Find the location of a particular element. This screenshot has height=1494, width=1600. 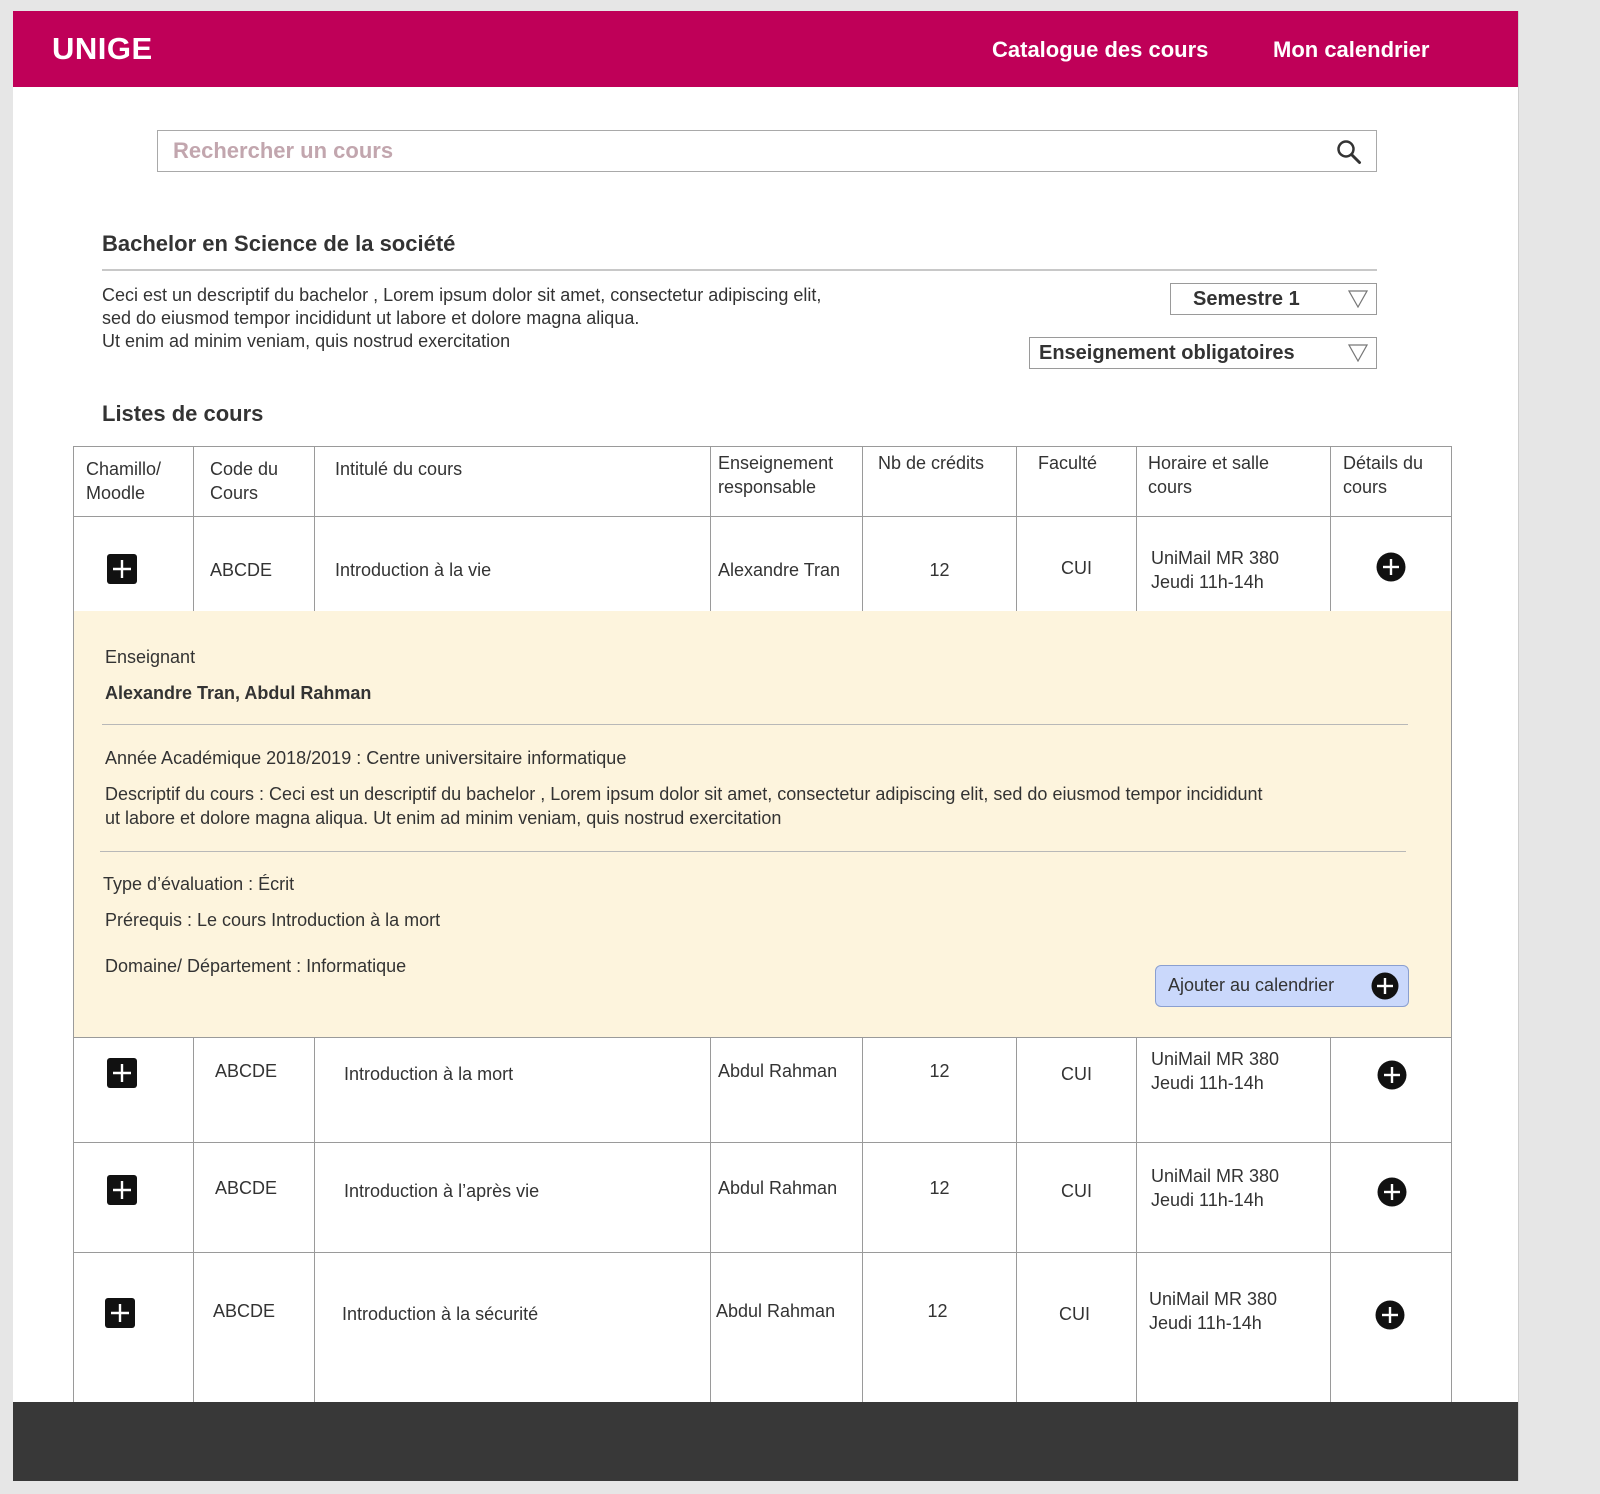

teaching-type-select-value: Enseignement obligatoires is located at coordinates (1167, 353).